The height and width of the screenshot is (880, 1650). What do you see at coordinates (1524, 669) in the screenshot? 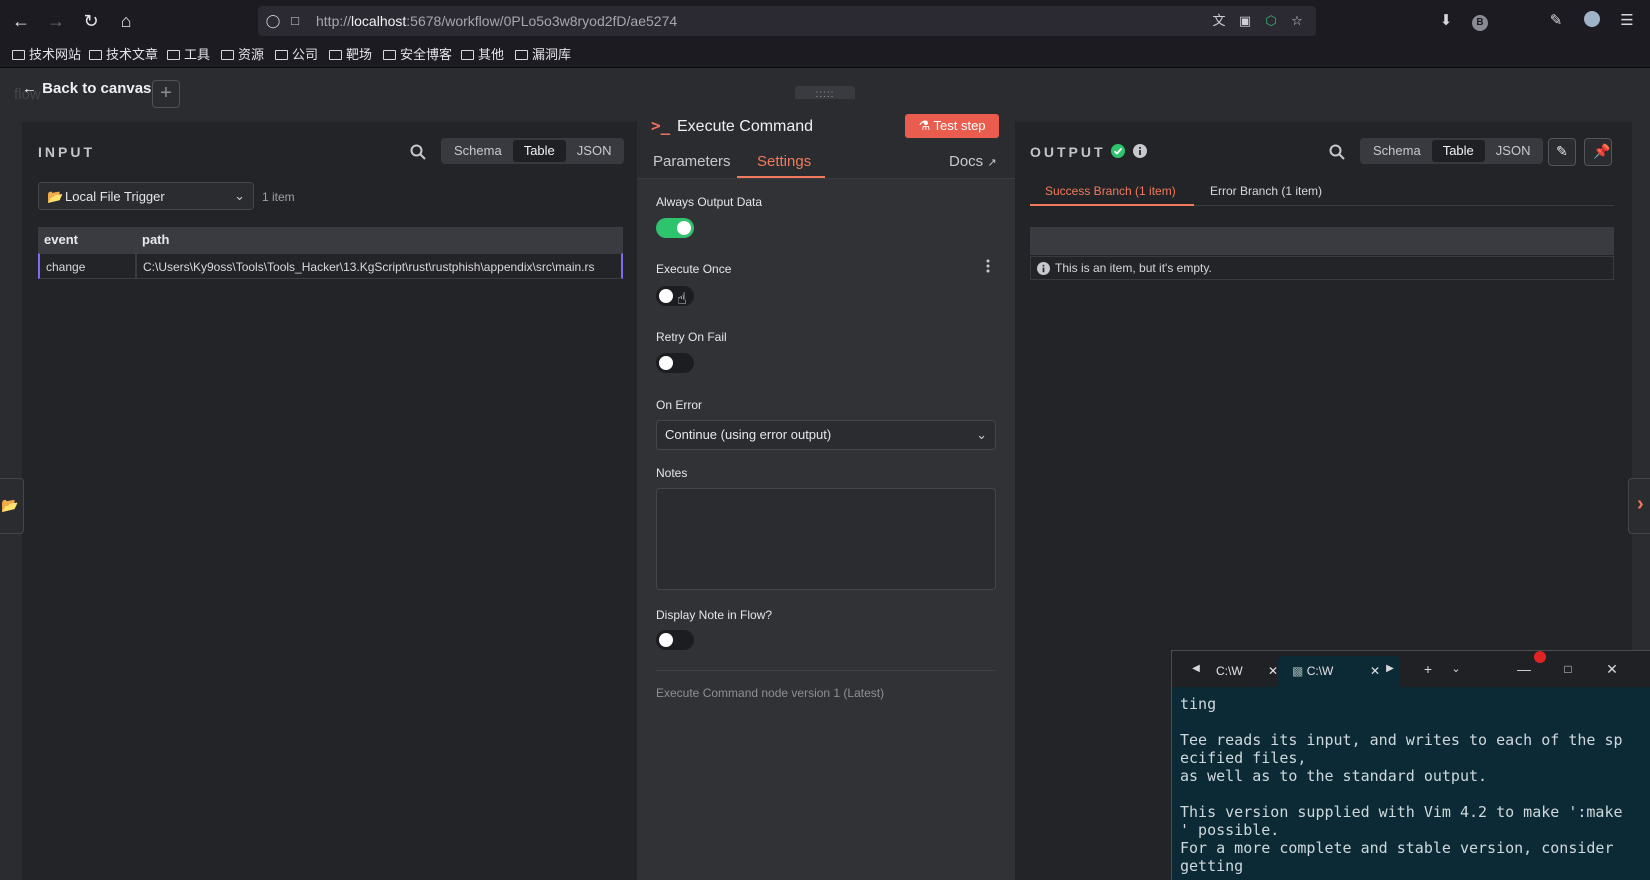
I see `minimize-icon: —` at bounding box center [1524, 669].